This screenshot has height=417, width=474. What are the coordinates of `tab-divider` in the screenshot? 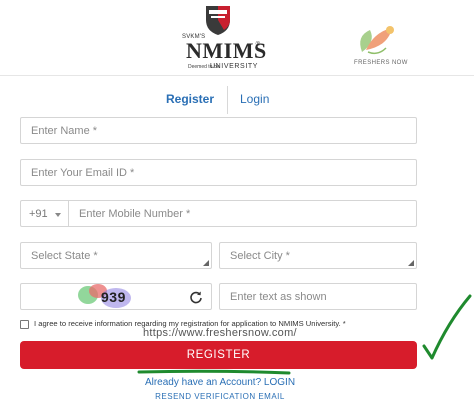 It's located at (227, 100).